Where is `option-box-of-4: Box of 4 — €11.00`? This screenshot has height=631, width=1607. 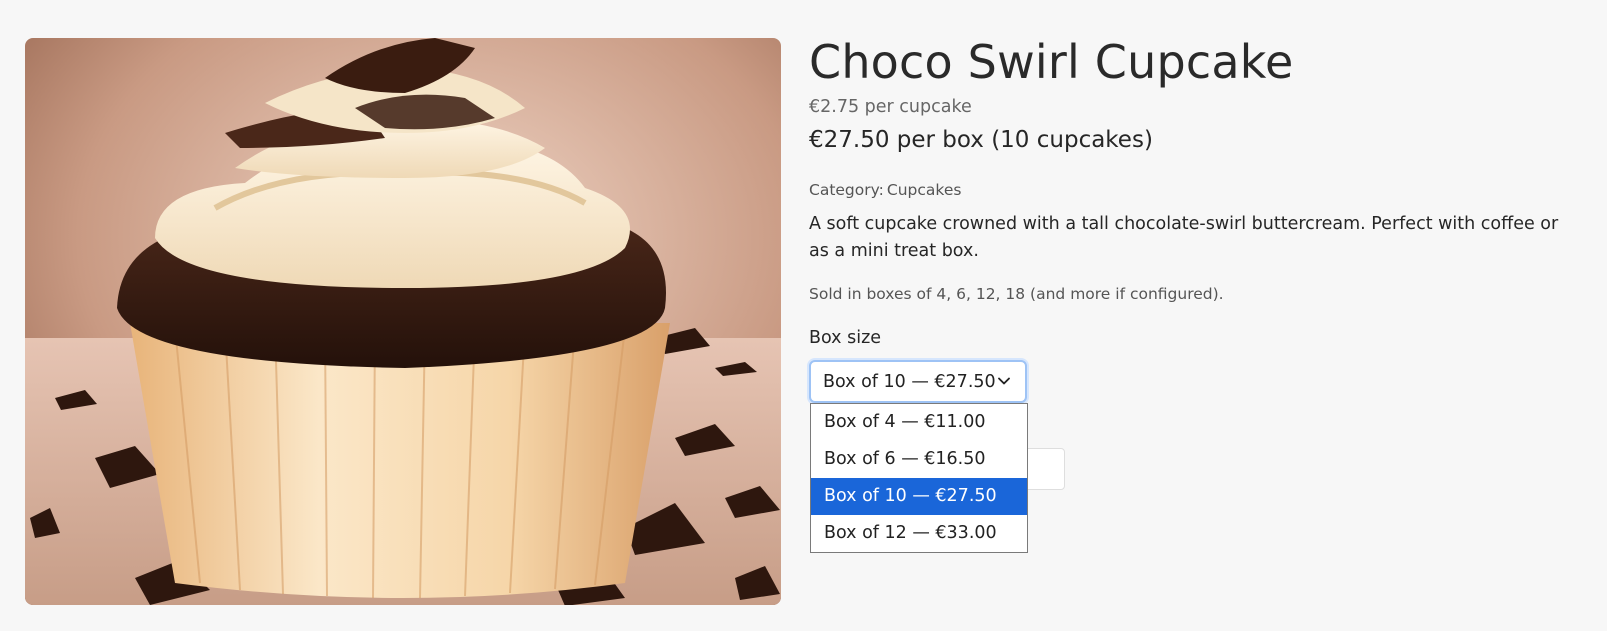
option-box-of-4: Box of 4 — €11.00 is located at coordinates (919, 422).